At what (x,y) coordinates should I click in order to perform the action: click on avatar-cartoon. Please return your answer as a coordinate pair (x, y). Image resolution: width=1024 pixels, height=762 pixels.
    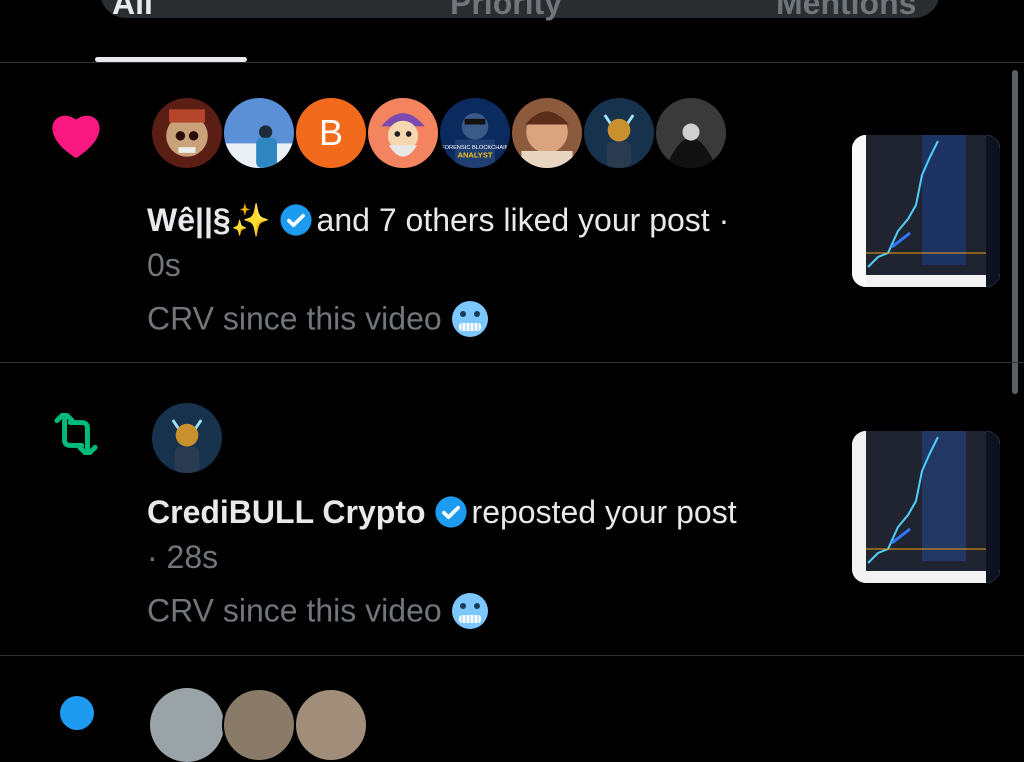
    Looking at the image, I should click on (403, 133).